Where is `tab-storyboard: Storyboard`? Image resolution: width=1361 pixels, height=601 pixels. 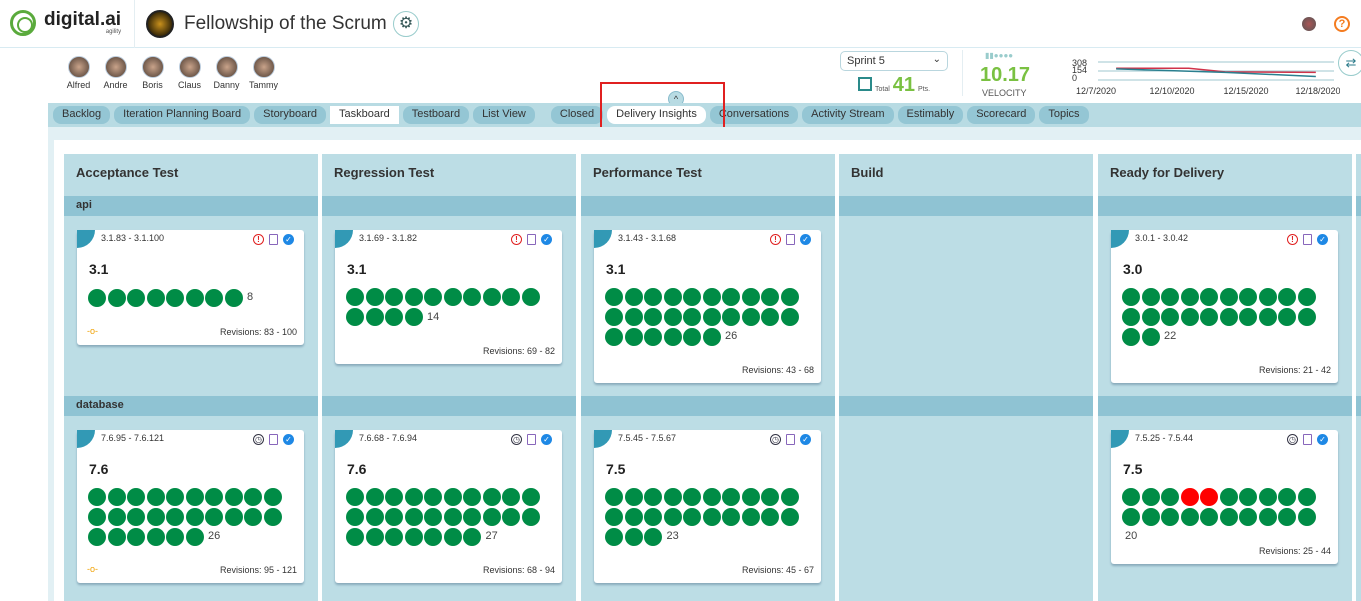
tab-storyboard: Storyboard is located at coordinates (290, 115).